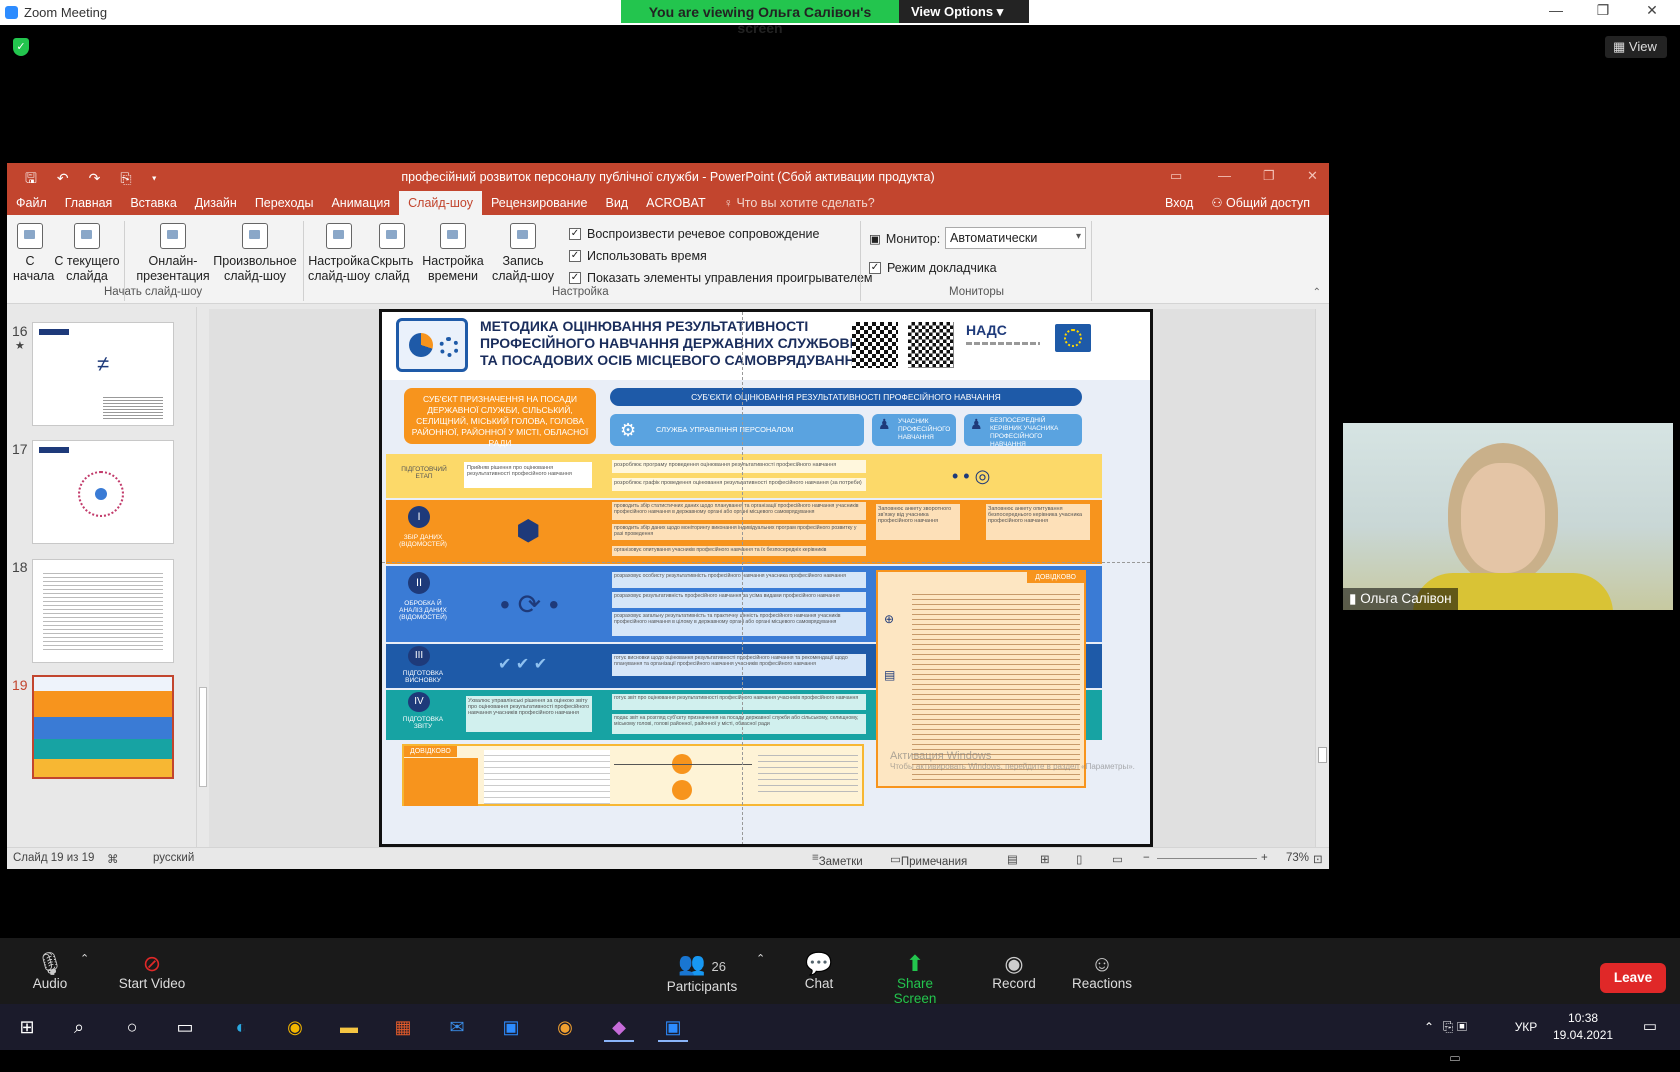  Describe the element at coordinates (1556, 10) in the screenshot. I see `minimize-icon: —` at that location.